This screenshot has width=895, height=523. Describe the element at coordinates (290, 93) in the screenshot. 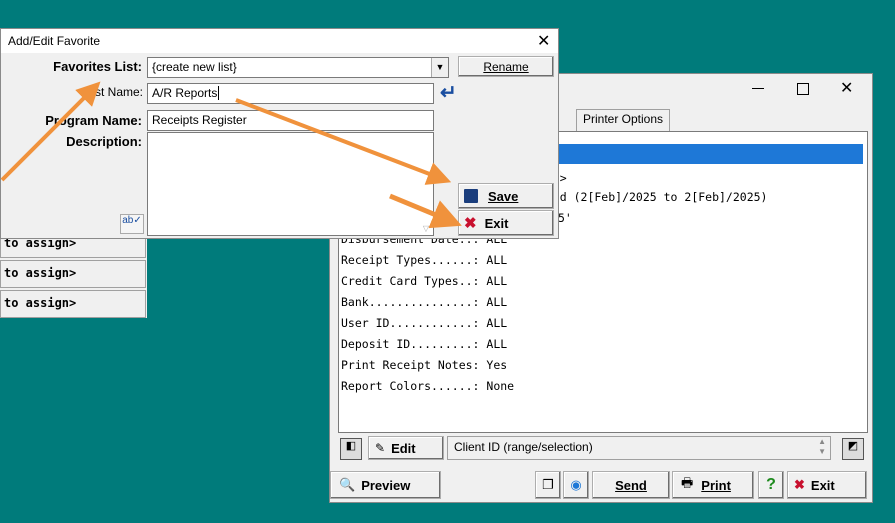

I see `list-name-input: A/R Reports` at that location.